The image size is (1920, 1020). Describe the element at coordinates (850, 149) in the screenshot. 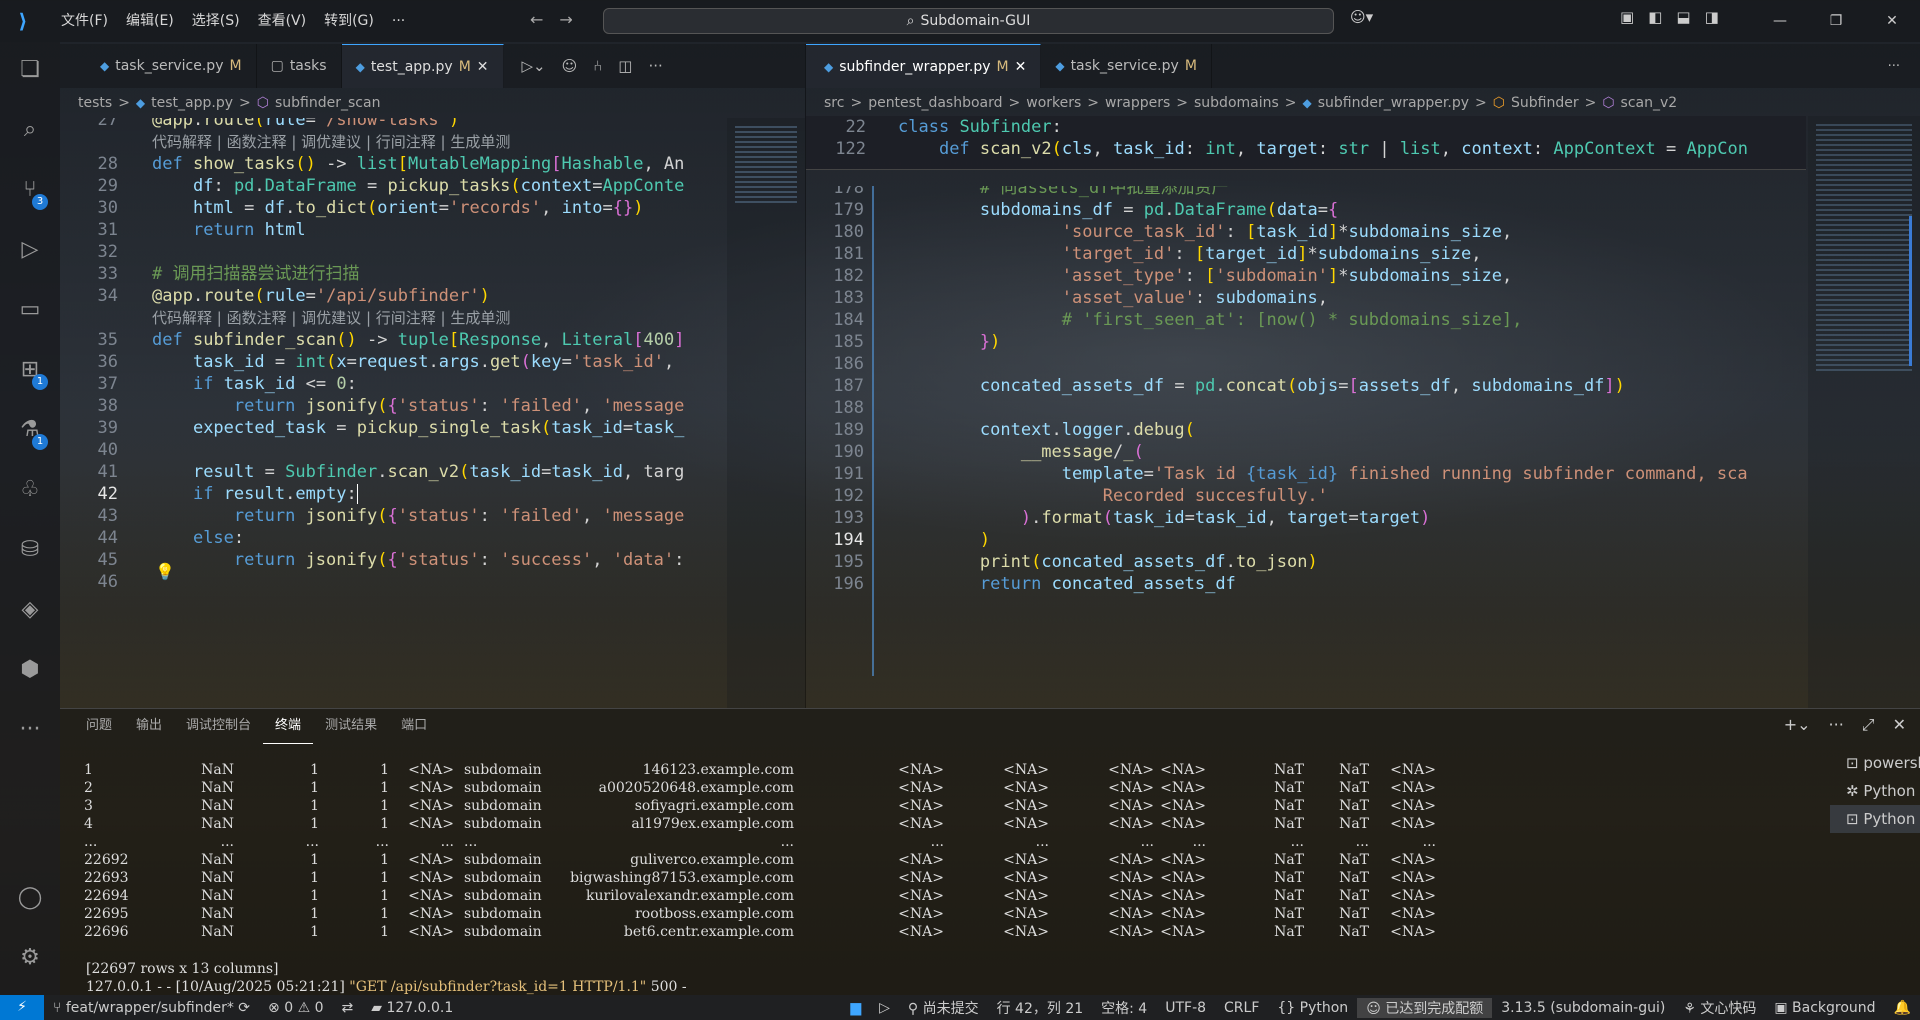

I see `sticky-line-number: 122` at that location.